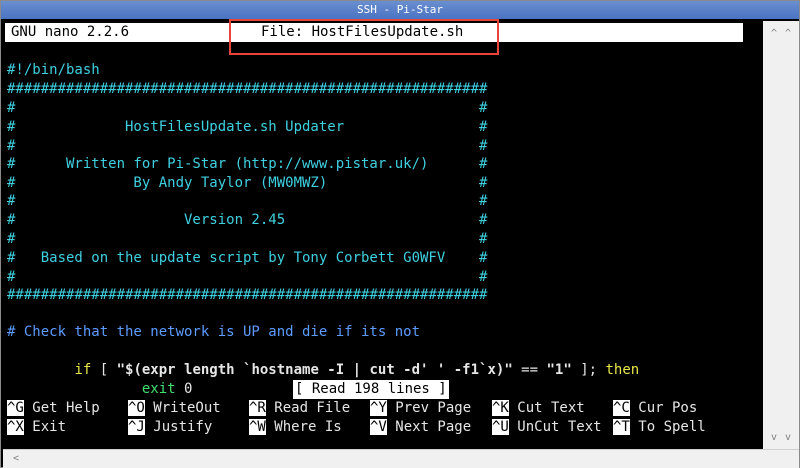 The width and height of the screenshot is (800, 468). I want to click on exit-arg: 0, so click(184, 389).